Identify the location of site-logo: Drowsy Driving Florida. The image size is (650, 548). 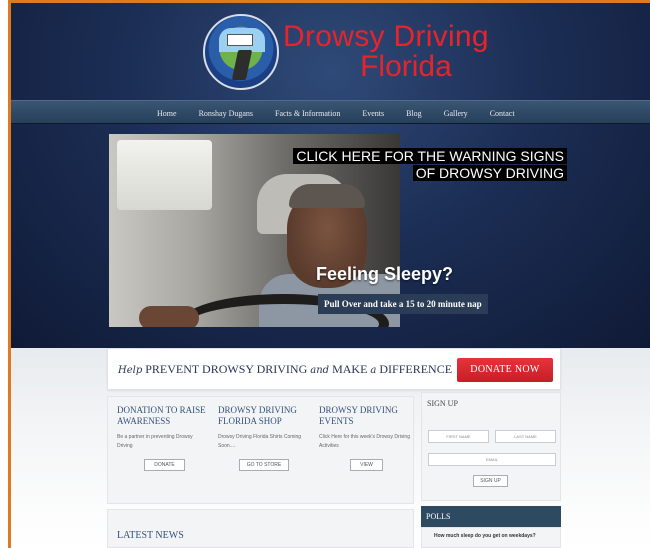
(346, 52).